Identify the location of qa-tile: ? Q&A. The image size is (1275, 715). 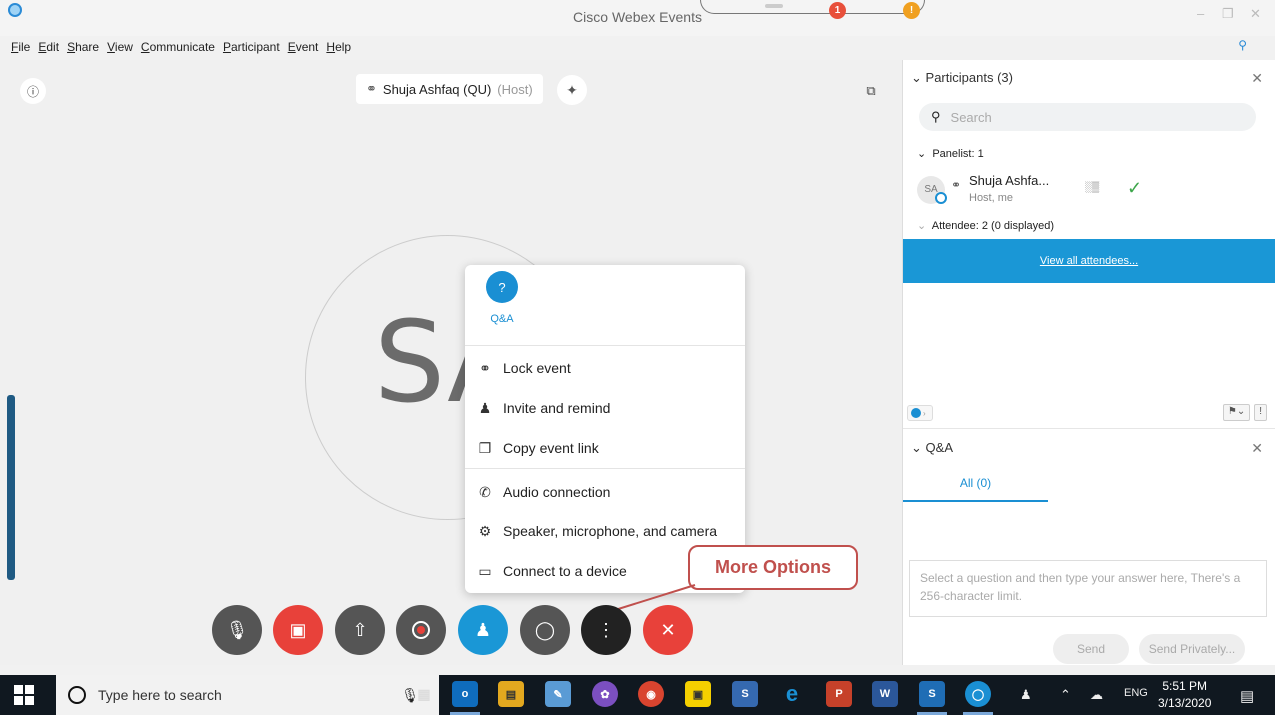
(502, 298).